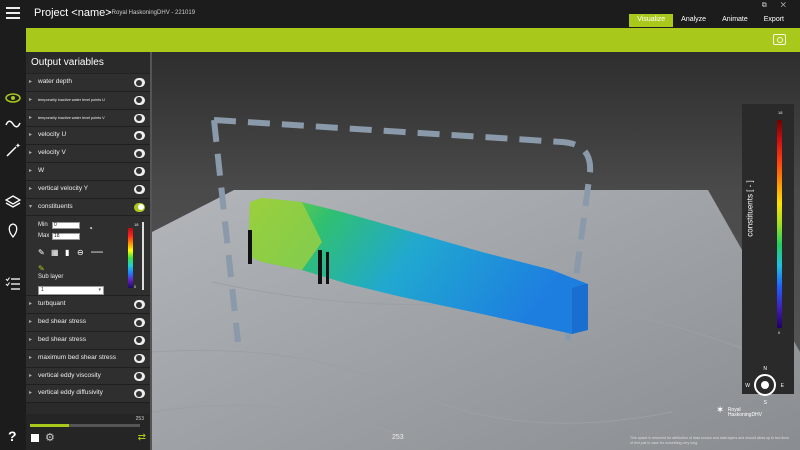 The height and width of the screenshot is (450, 800). I want to click on sub-layer-value: 1, so click(42, 290).